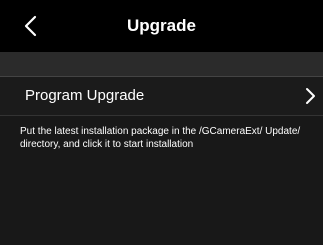 Image resolution: width=323 pixels, height=245 pixels. I want to click on page-title: Upgrade, so click(161, 25).